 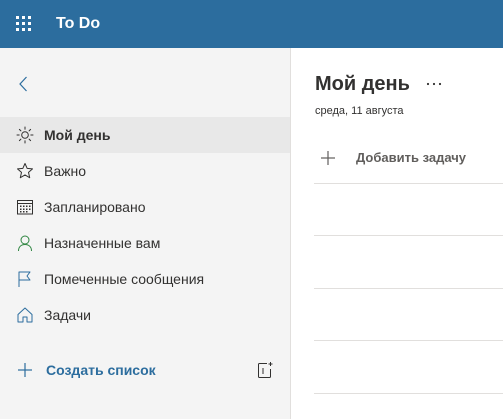 What do you see at coordinates (65, 171) in the screenshot?
I see `sidebar-item-label: Важно` at bounding box center [65, 171].